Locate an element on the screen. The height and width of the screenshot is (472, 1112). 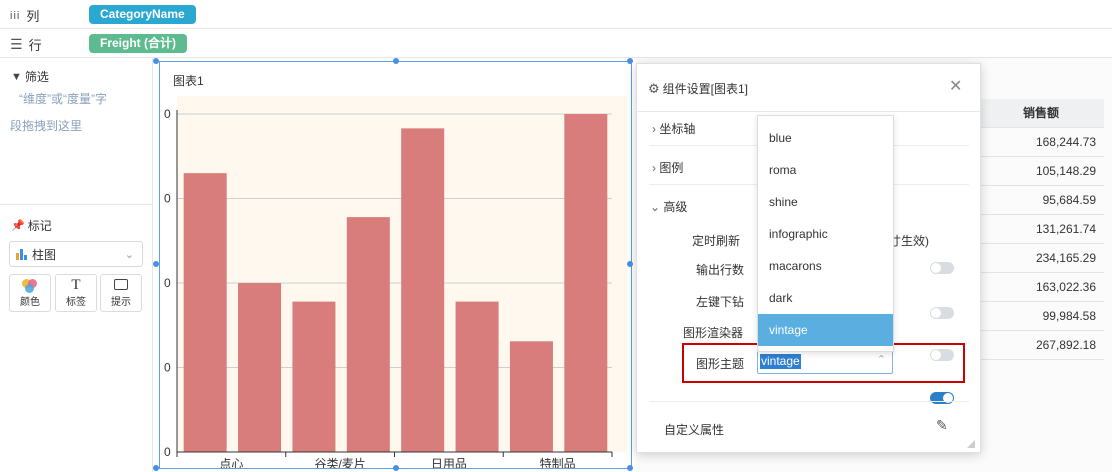
renderer-label: 图形渲染器 is located at coordinates (713, 333).